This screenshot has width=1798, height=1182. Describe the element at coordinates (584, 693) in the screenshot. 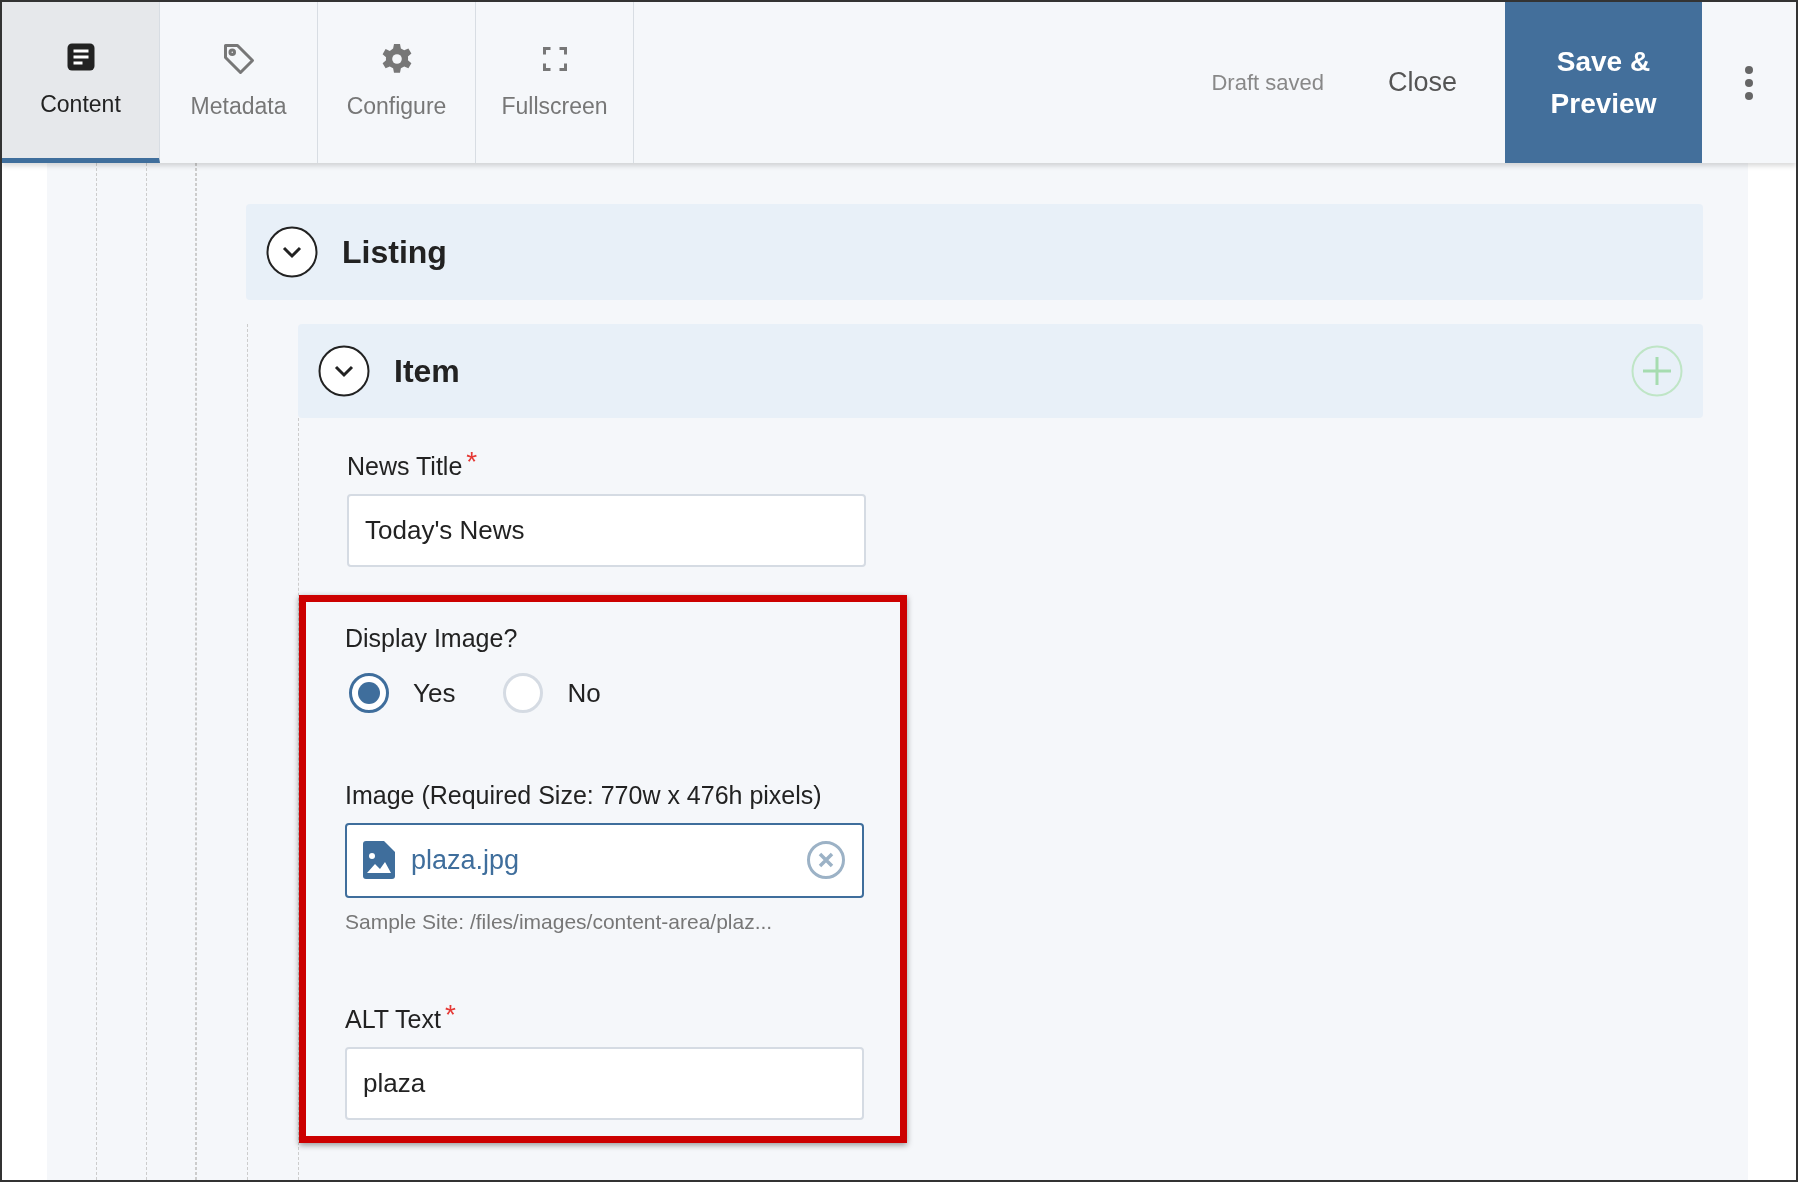

I see `radio-label: No` at that location.